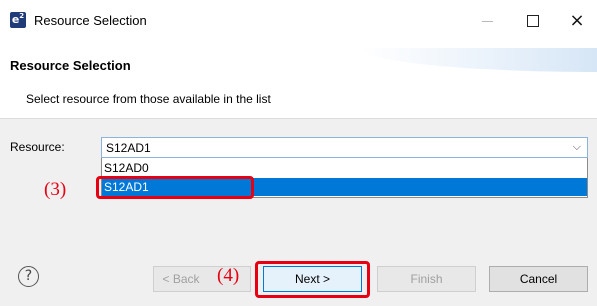 This screenshot has height=306, width=597. Describe the element at coordinates (28, 276) in the screenshot. I see `help-icon: ?` at that location.